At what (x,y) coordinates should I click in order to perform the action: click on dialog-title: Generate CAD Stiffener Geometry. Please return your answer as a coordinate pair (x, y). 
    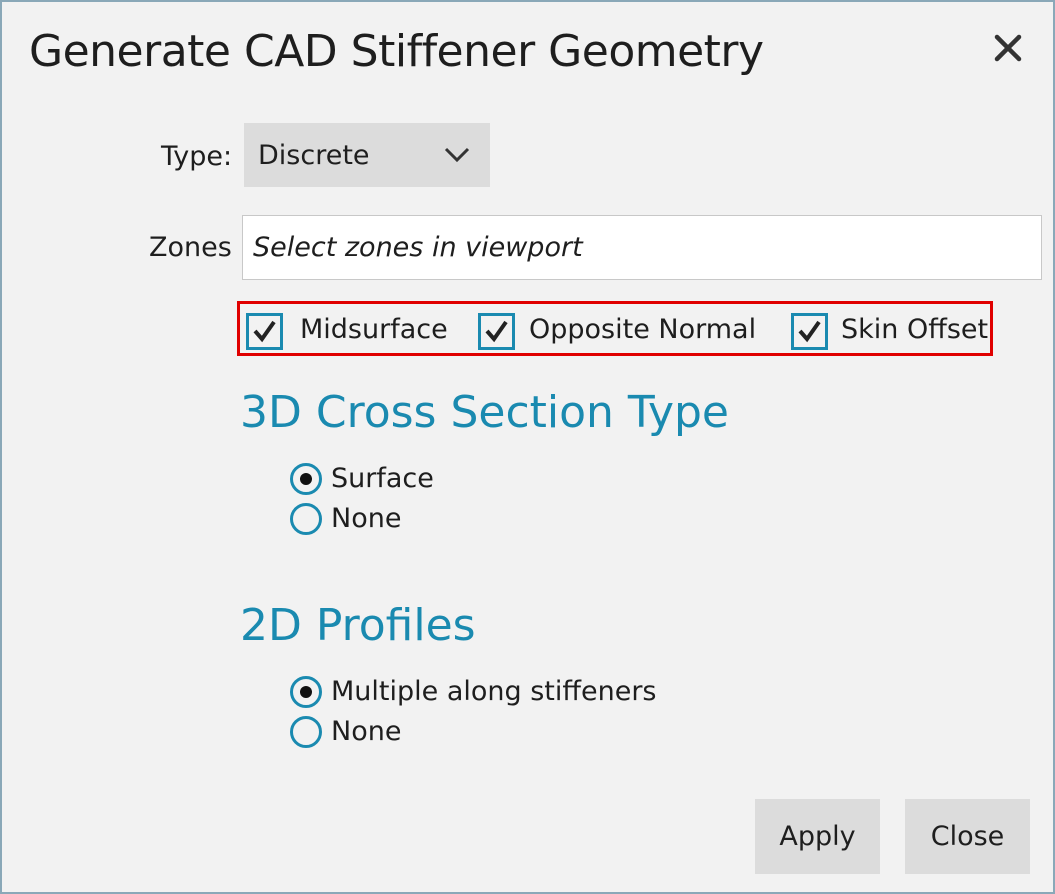
    Looking at the image, I should click on (396, 51).